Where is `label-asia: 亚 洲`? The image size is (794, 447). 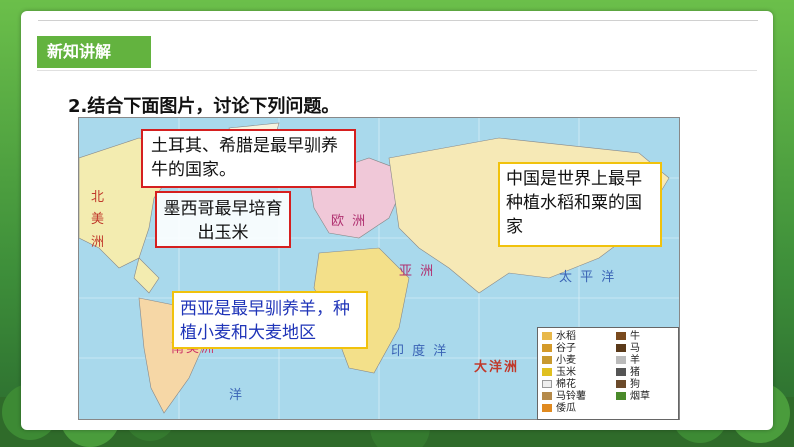 label-asia: 亚 洲 is located at coordinates (417, 271).